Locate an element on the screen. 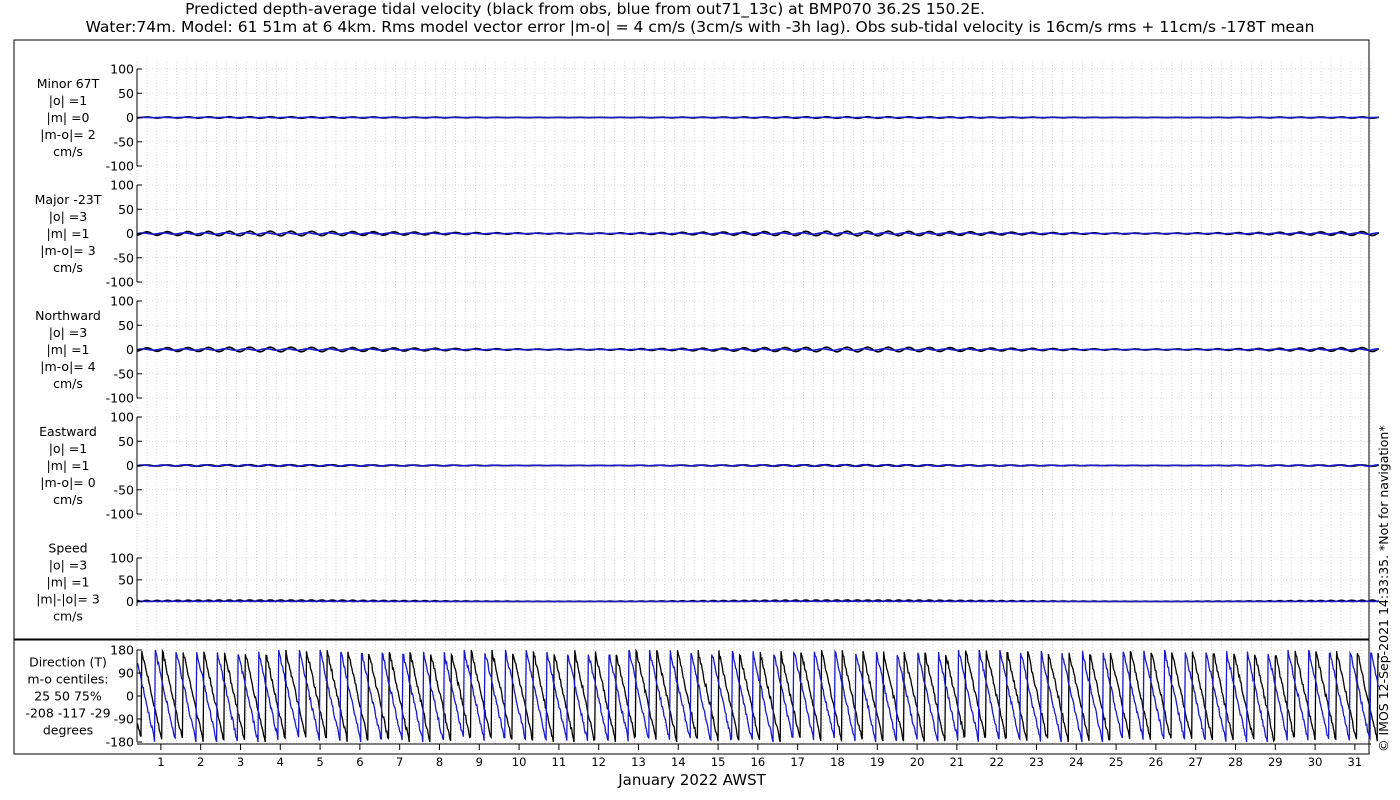 The height and width of the screenshot is (800, 1400). direction-panel-label: Direction (T) is located at coordinates (68, 662).